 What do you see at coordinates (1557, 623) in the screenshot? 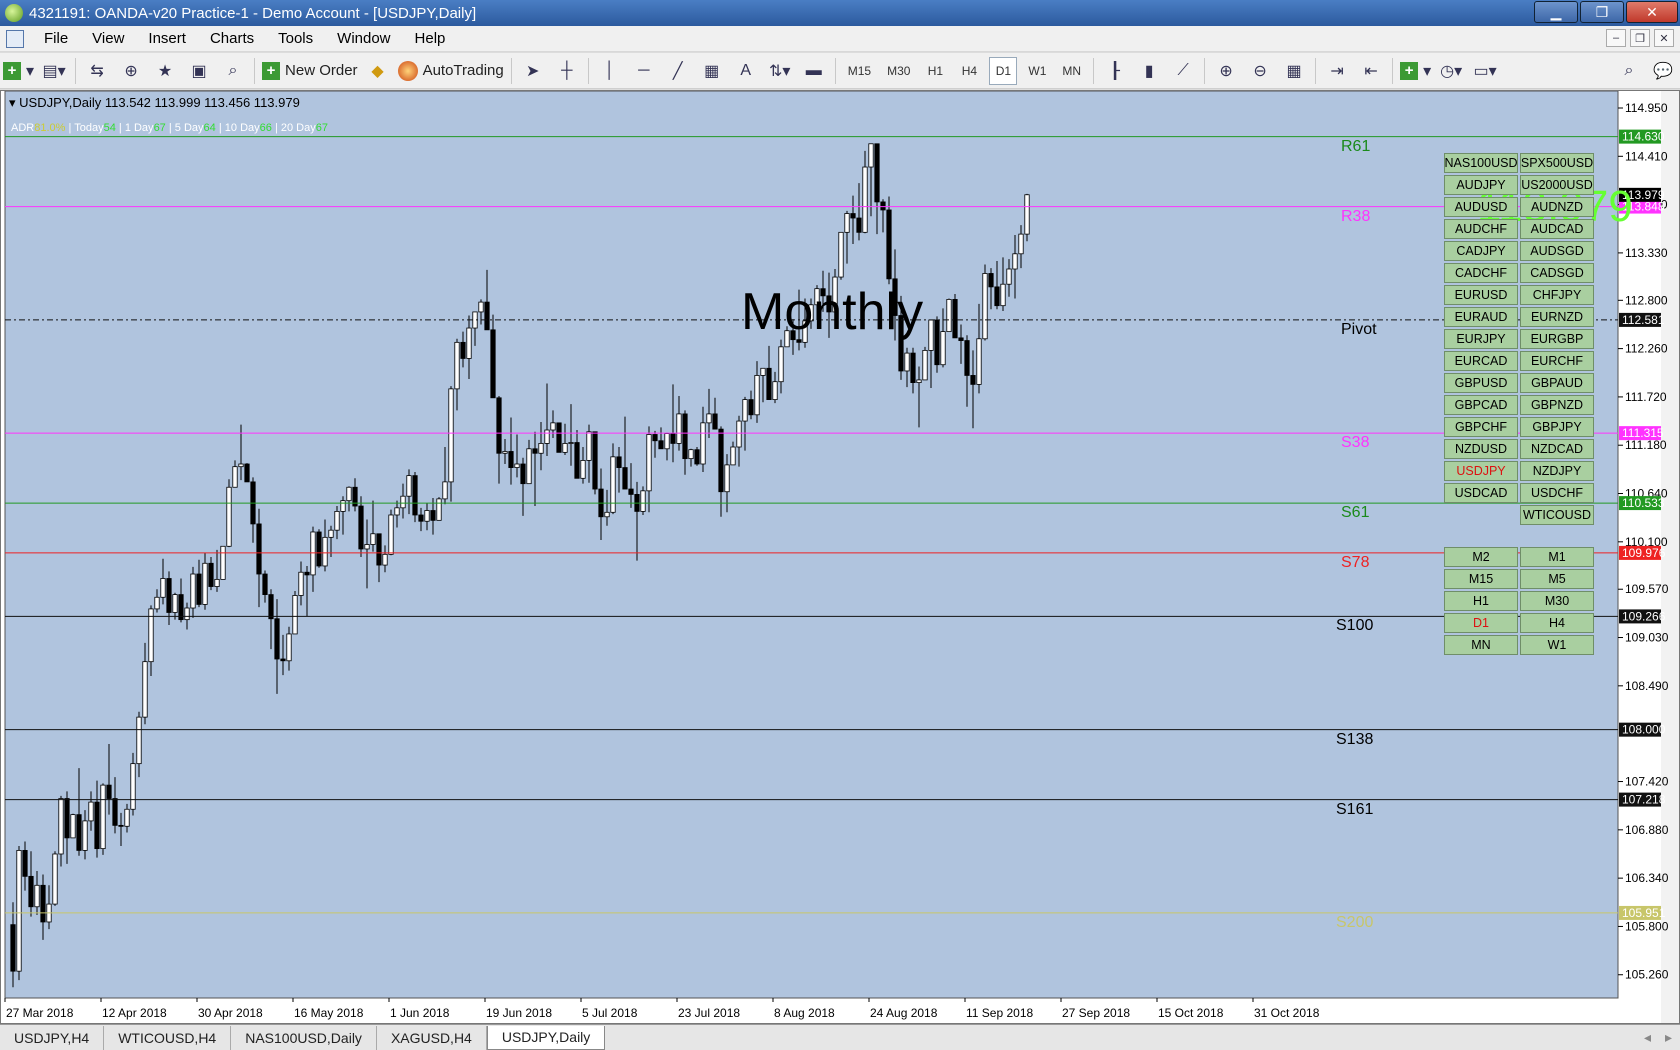
I see `timeframe-quick-button-h4: H4` at bounding box center [1557, 623].